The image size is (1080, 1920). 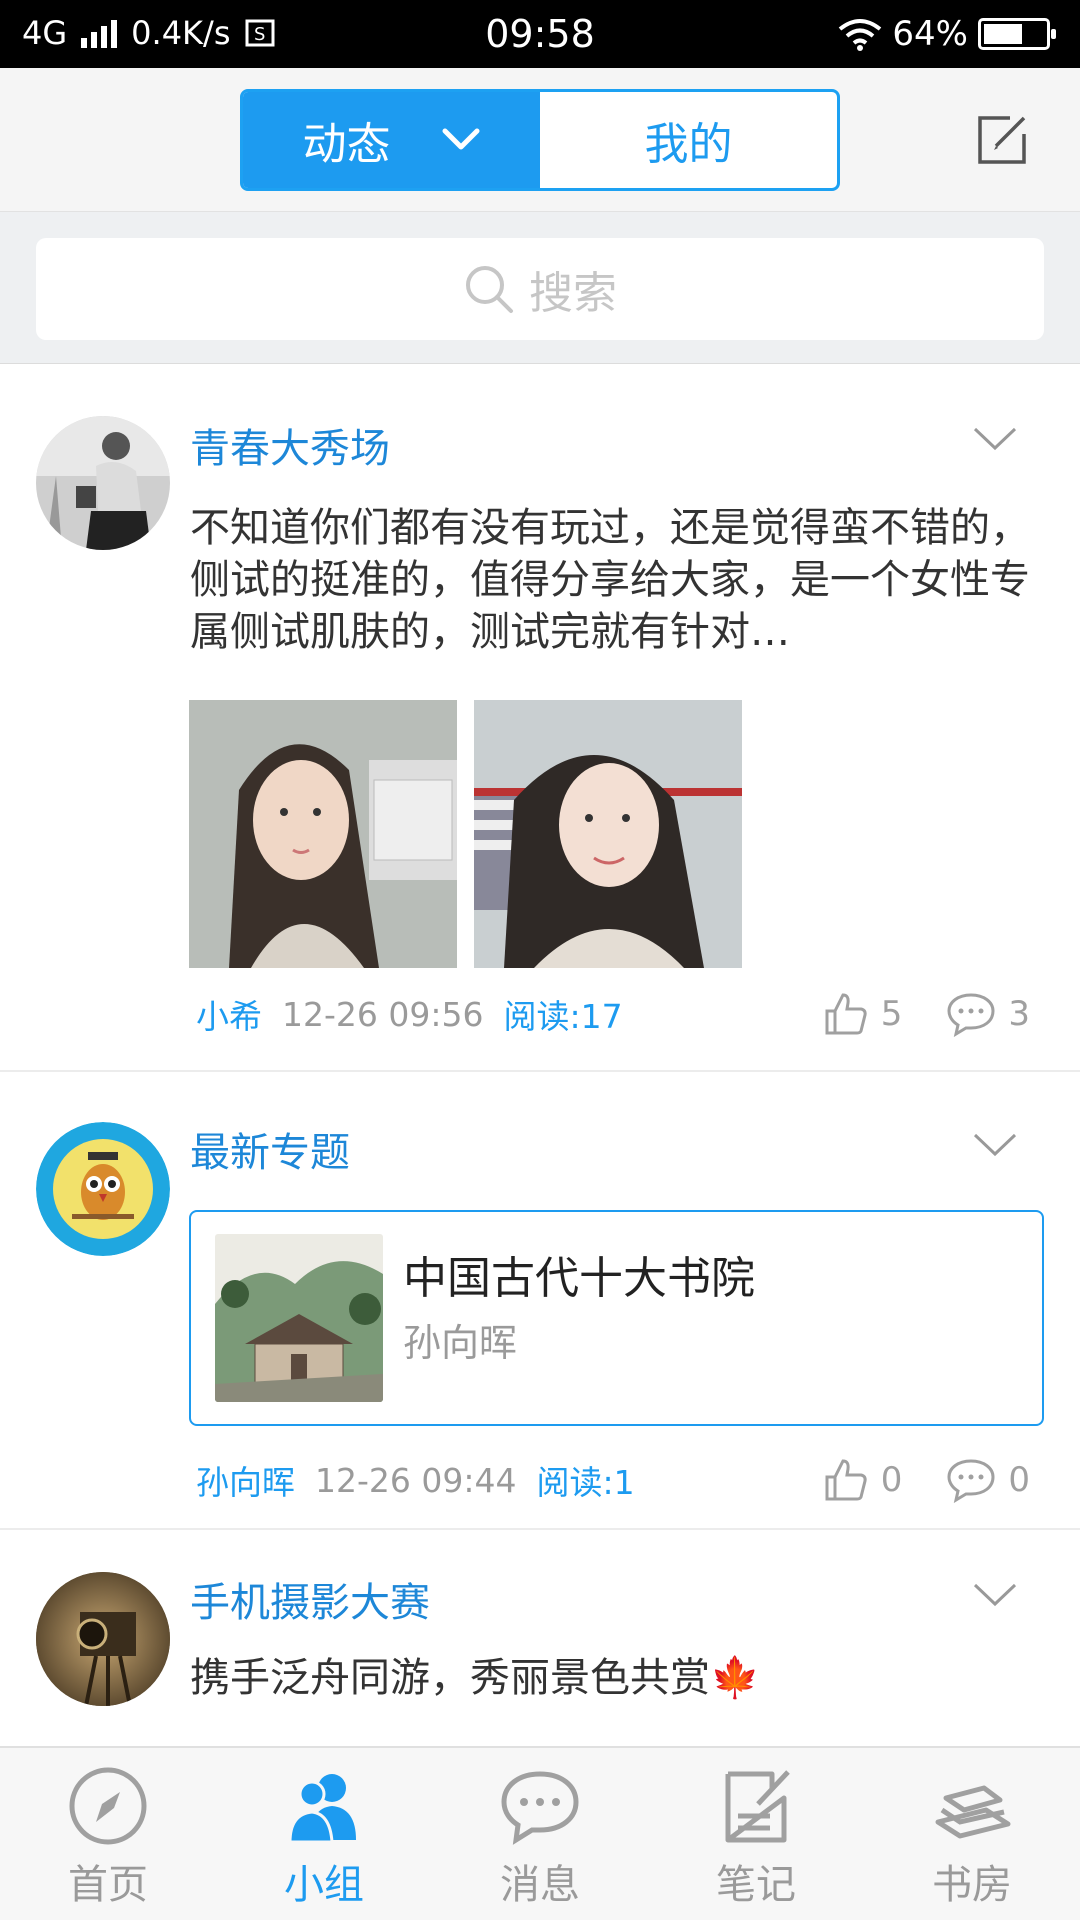 What do you see at coordinates (930, 34) in the screenshot?
I see `battery-percent: 64%` at bounding box center [930, 34].